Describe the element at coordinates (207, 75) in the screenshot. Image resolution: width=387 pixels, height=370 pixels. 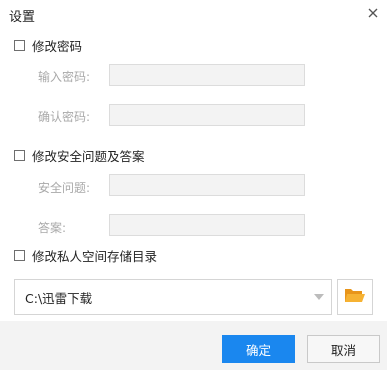
I see `enter-password-input` at that location.